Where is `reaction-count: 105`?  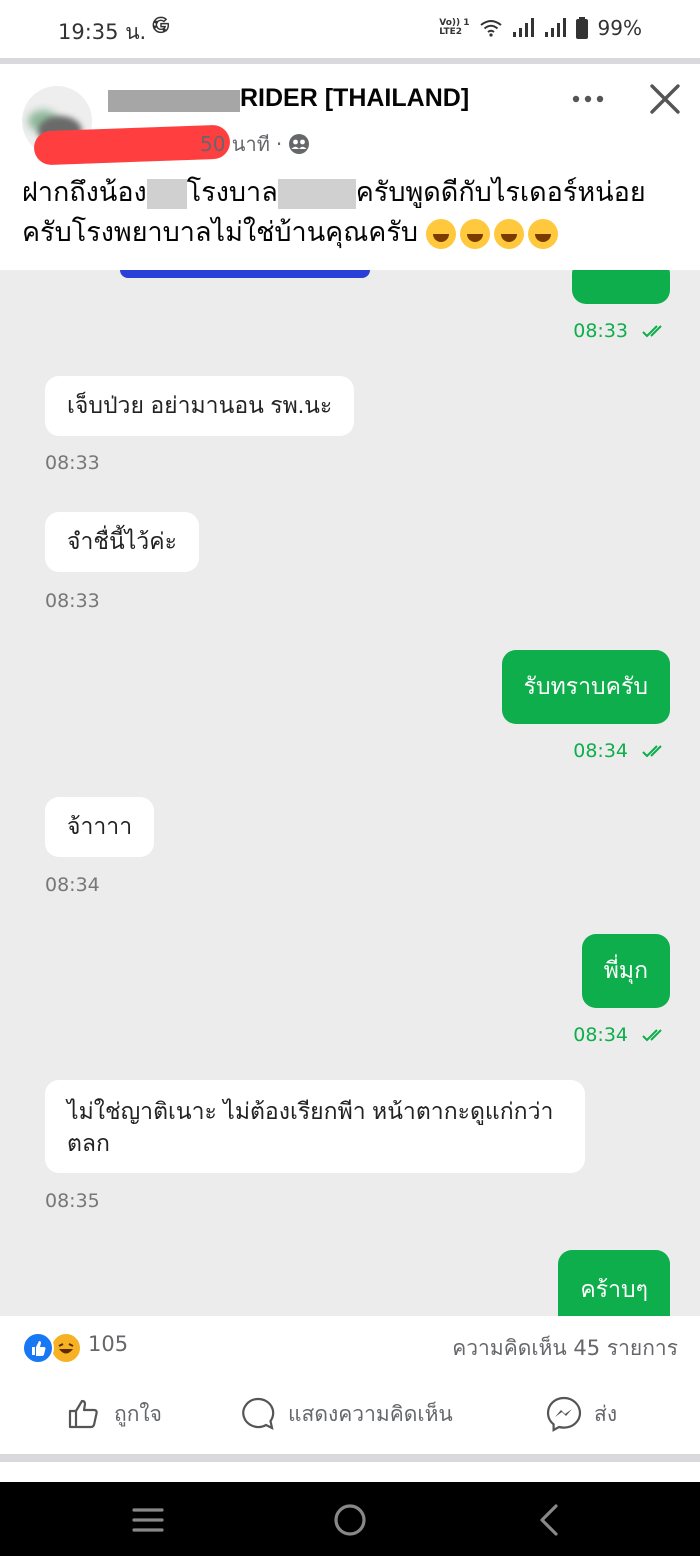 reaction-count: 105 is located at coordinates (108, 1344).